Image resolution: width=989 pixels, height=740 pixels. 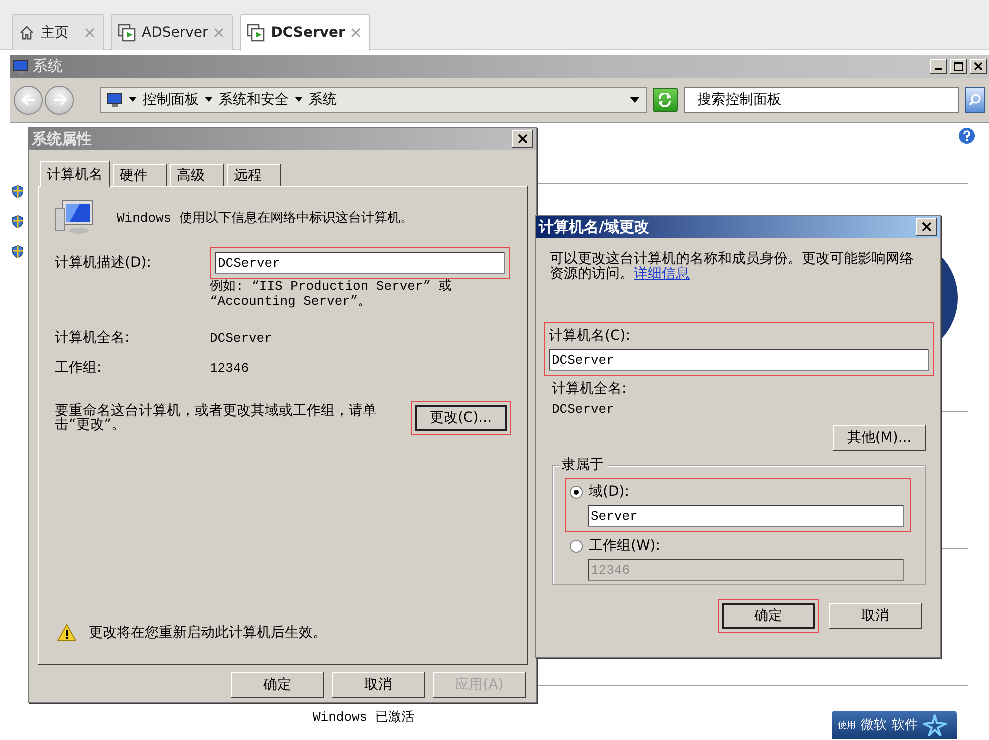 What do you see at coordinates (373, 100) in the screenshot?
I see `address-bar: 控制面板 系统和安全 系统` at bounding box center [373, 100].